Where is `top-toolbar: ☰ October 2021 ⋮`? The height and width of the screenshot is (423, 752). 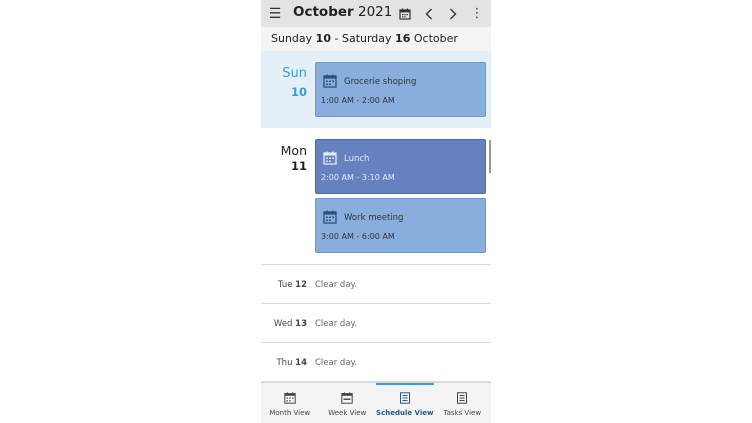 top-toolbar: ☰ October 2021 ⋮ is located at coordinates (376, 13).